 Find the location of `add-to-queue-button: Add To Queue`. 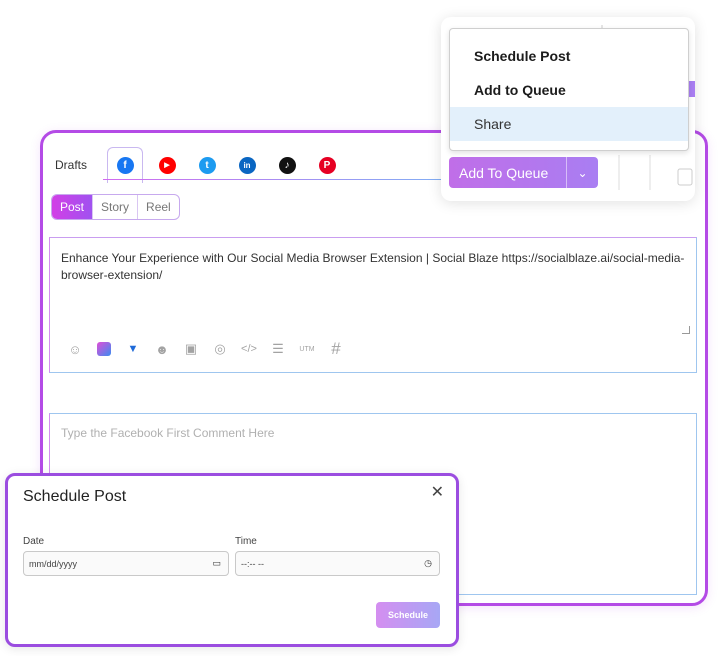

add-to-queue-button: Add To Queue is located at coordinates (507, 172).